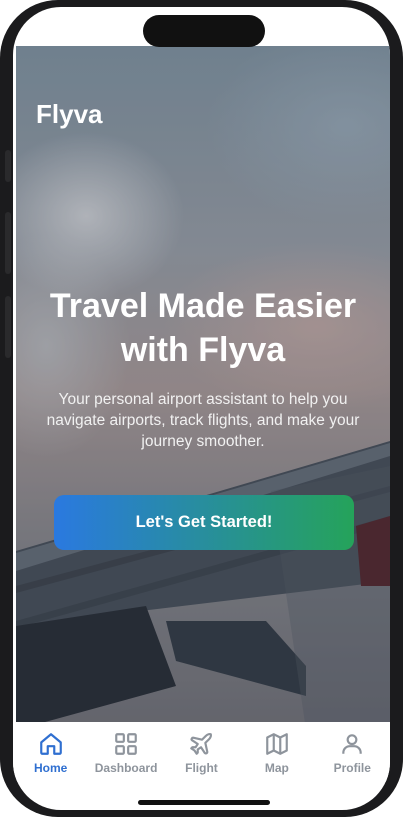 The height and width of the screenshot is (817, 403). I want to click on volume-up-button, so click(8, 243).